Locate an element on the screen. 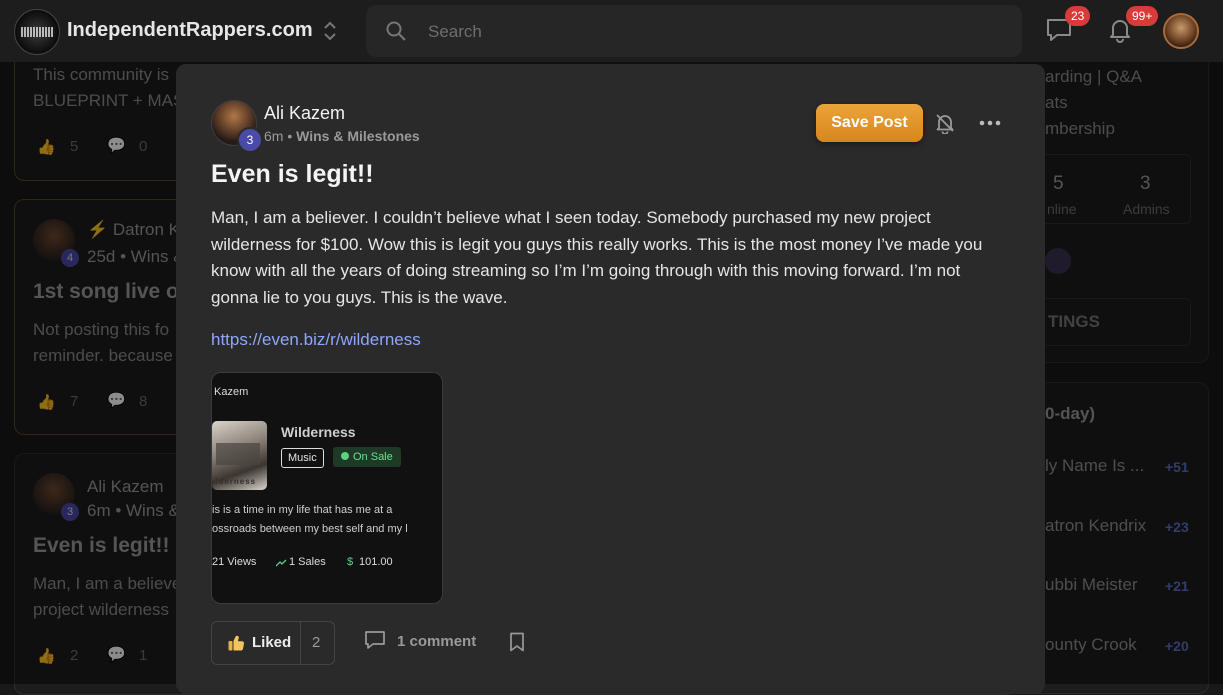 This screenshot has height=695, width=1223. chat-badge: 23 is located at coordinates (1078, 16).